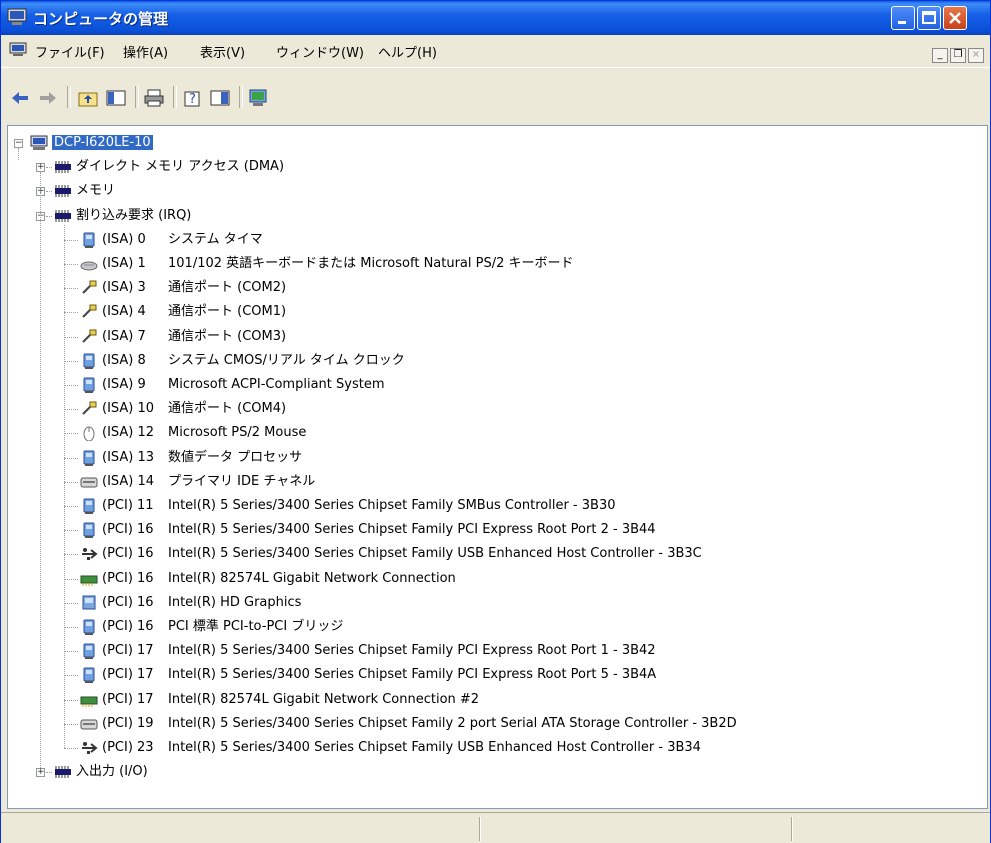 Image resolution: width=991 pixels, height=843 pixels. I want to click on selected-node-label: DCP-I620LE-10, so click(102, 142).